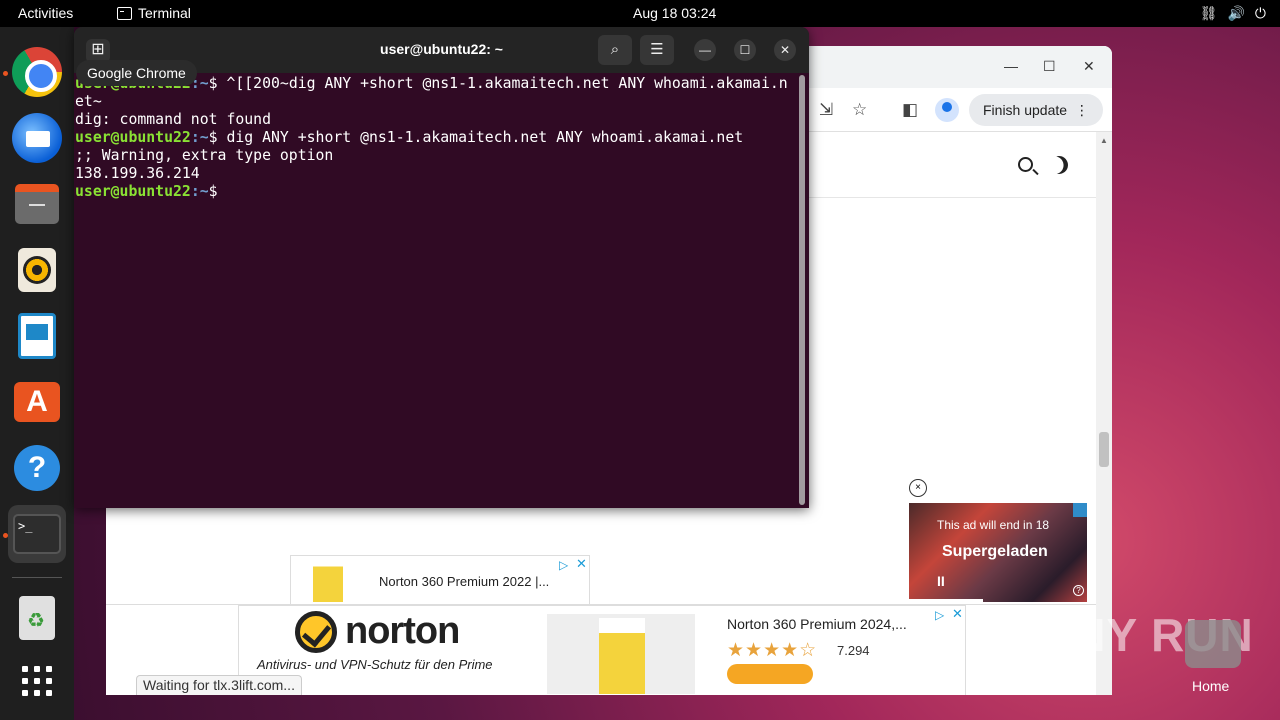  Describe the element at coordinates (1025, 110) in the screenshot. I see `finish-update-label: Finish update` at that location.